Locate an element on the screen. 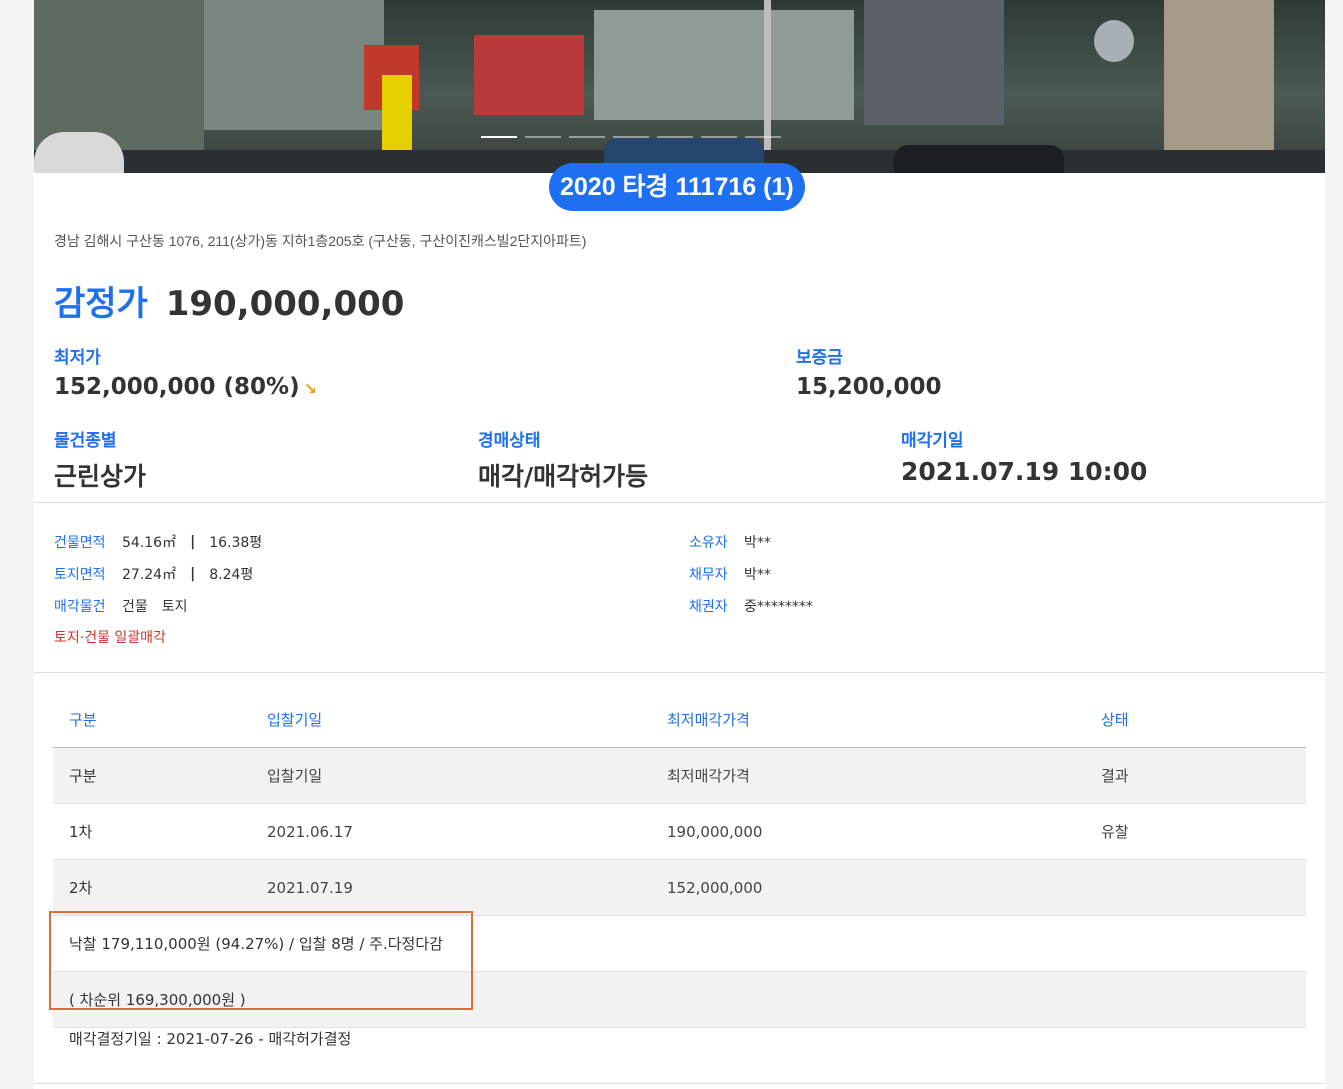 This screenshot has width=1343, height=1089. table-cell: 190,000,000 is located at coordinates (883, 831).